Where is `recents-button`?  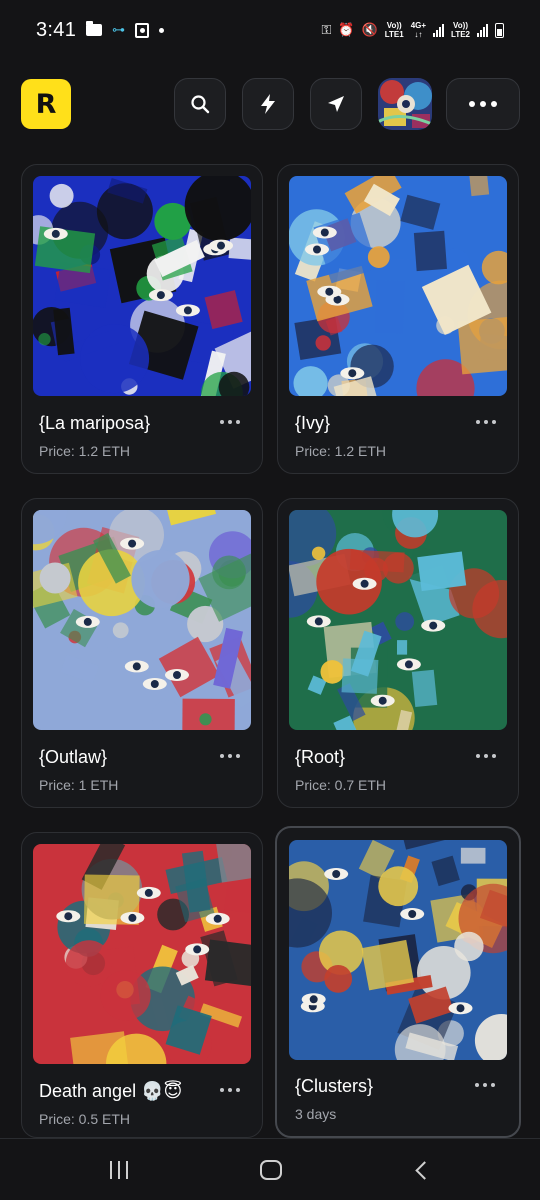
recents-button is located at coordinates (119, 1170).